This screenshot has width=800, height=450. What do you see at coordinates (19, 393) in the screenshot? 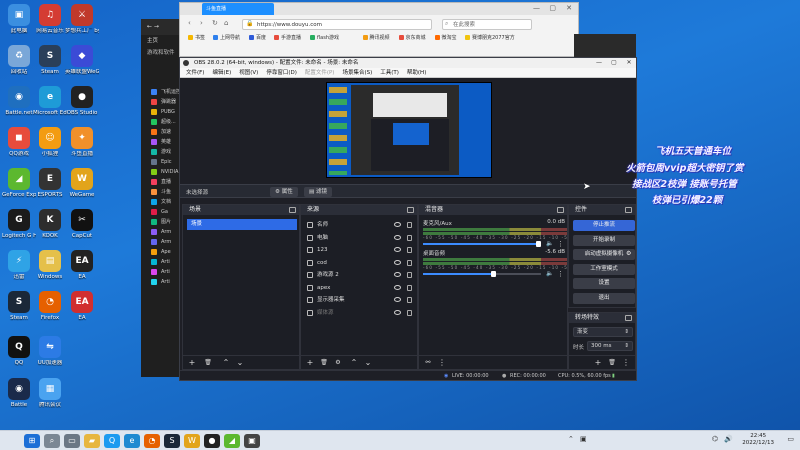
I see `desktop-icon: ◉ Battle` at bounding box center [19, 393].